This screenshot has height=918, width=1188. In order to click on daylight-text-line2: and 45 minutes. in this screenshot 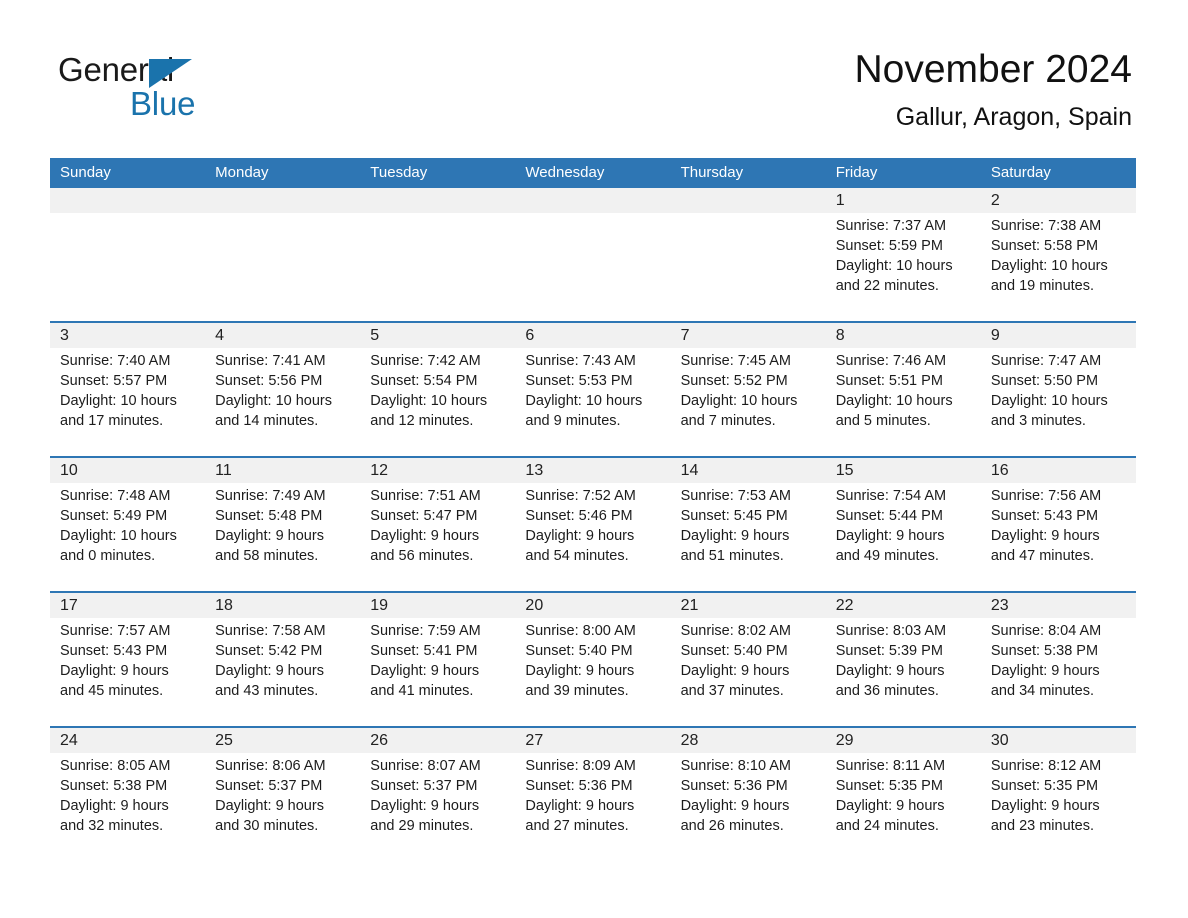, I will do `click(112, 691)`.